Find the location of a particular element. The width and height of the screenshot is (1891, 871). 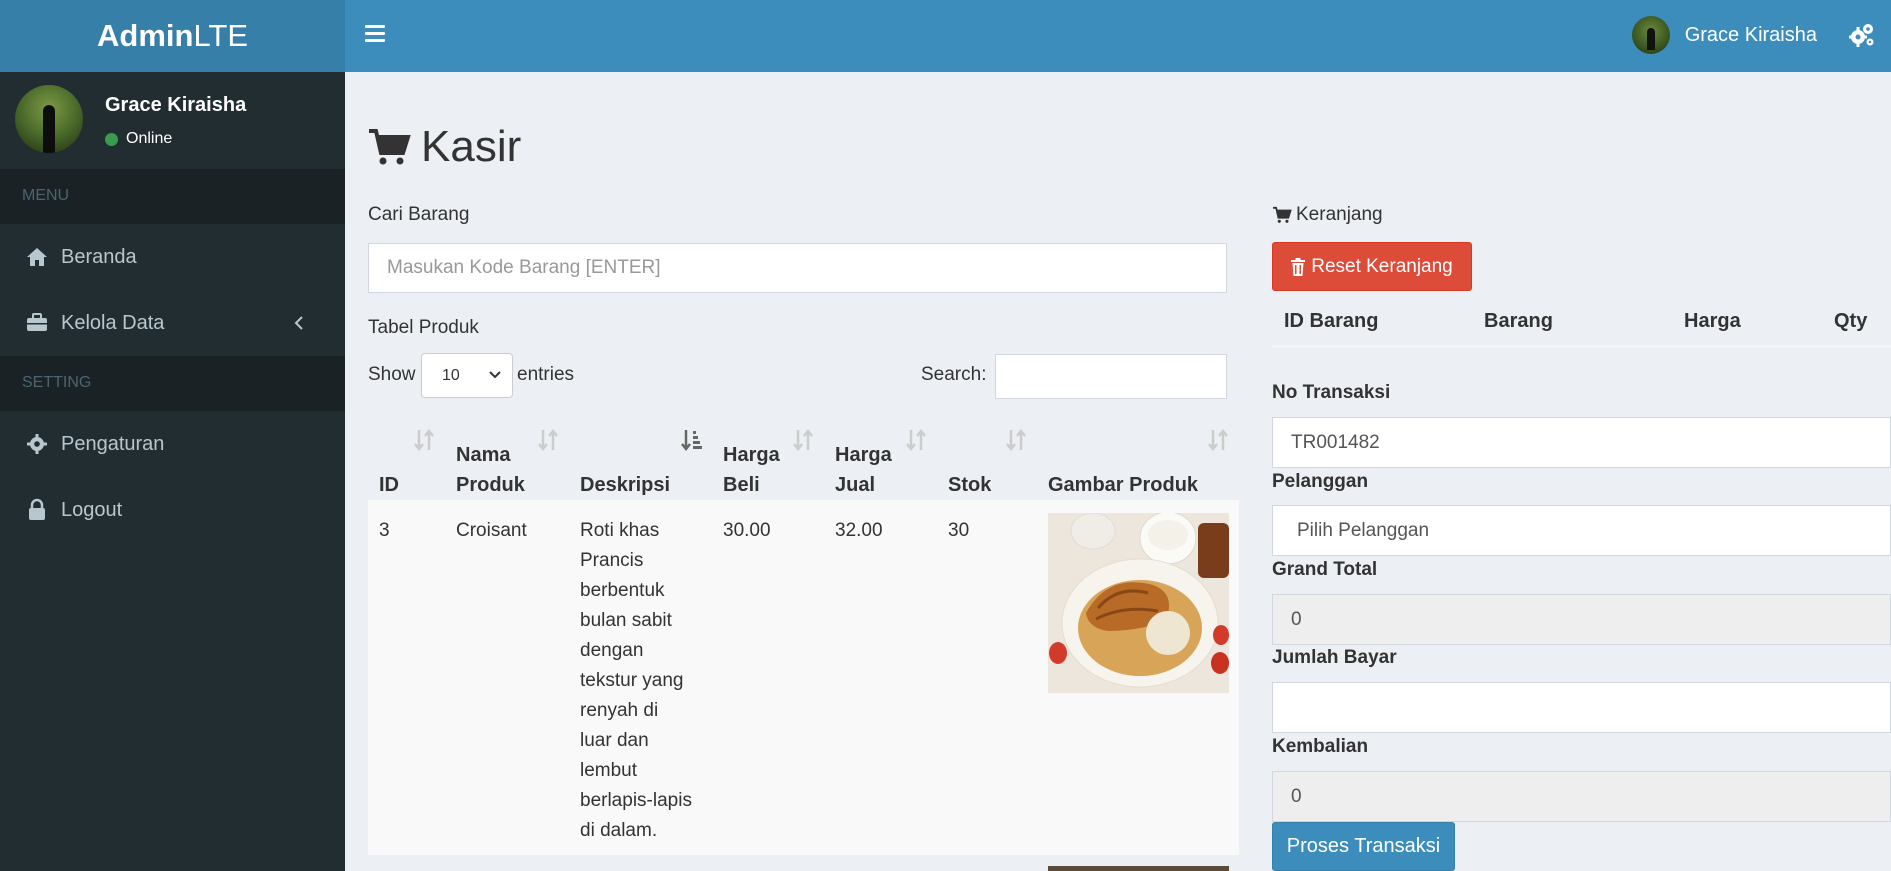

cart-column-qty: Qty is located at coordinates (1851, 321).